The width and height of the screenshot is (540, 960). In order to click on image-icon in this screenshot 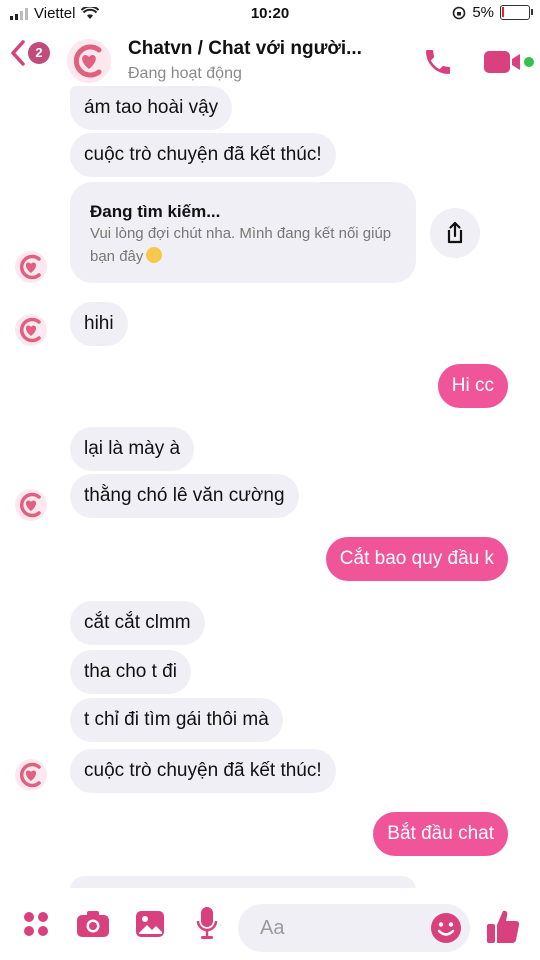, I will do `click(150, 924)`.